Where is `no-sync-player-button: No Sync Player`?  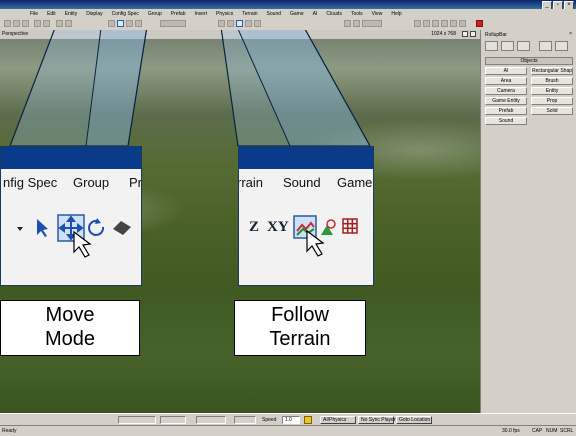
no-sync-player-button: No Sync Player is located at coordinates (376, 420).